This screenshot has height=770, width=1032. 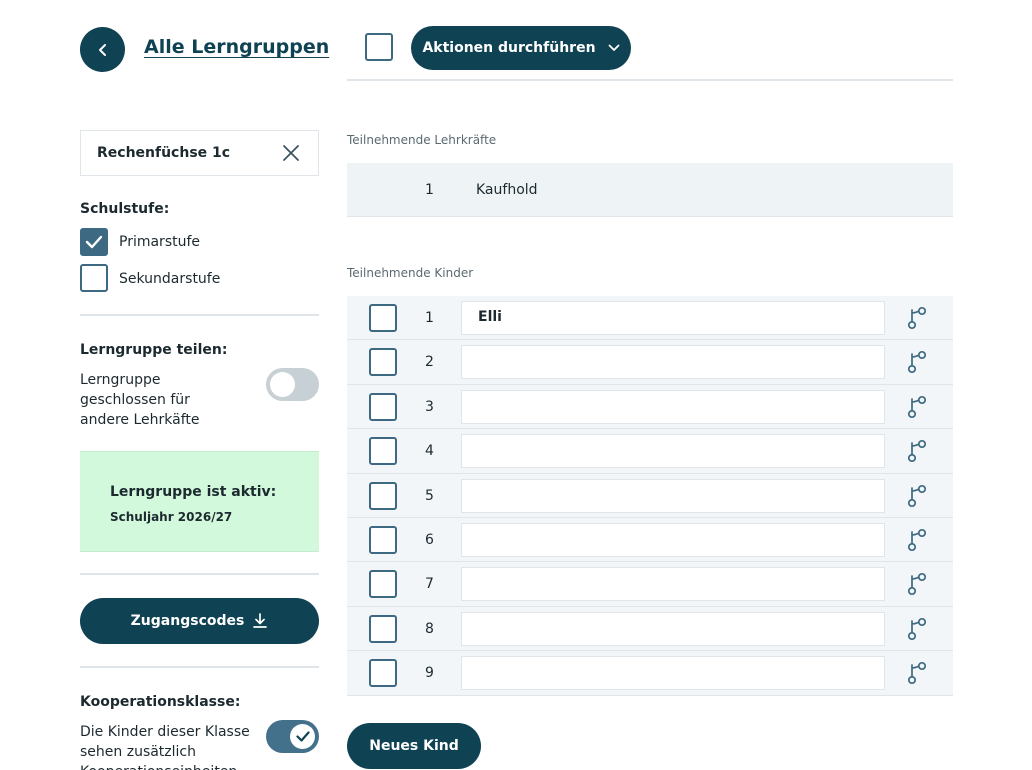 I want to click on new-kid-label: Neues Kind, so click(x=414, y=746).